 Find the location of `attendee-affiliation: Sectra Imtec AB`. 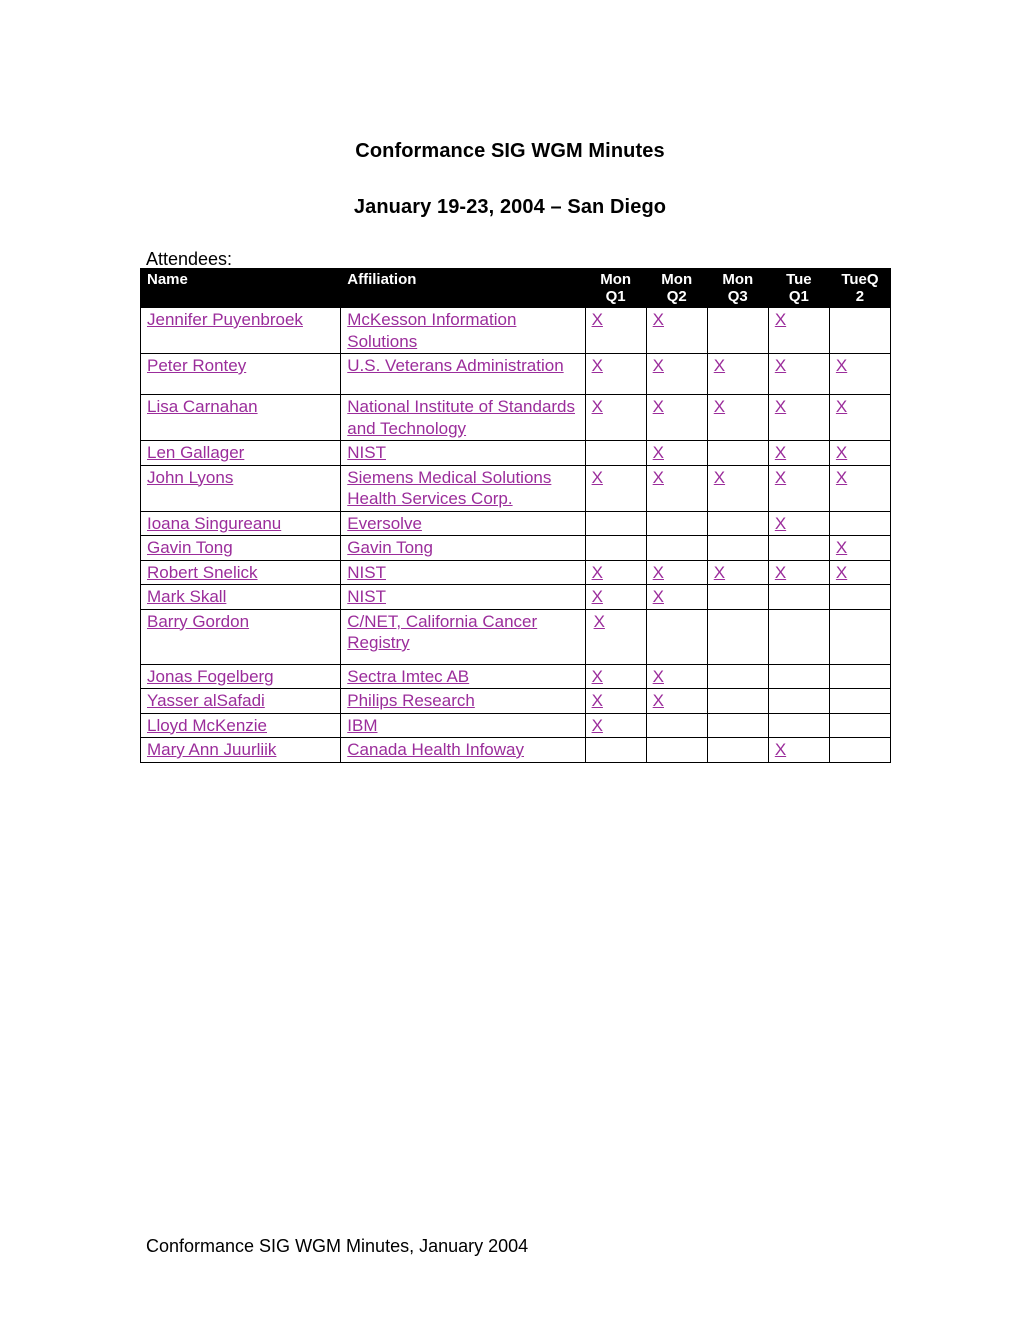

attendee-affiliation: Sectra Imtec AB is located at coordinates (463, 676).